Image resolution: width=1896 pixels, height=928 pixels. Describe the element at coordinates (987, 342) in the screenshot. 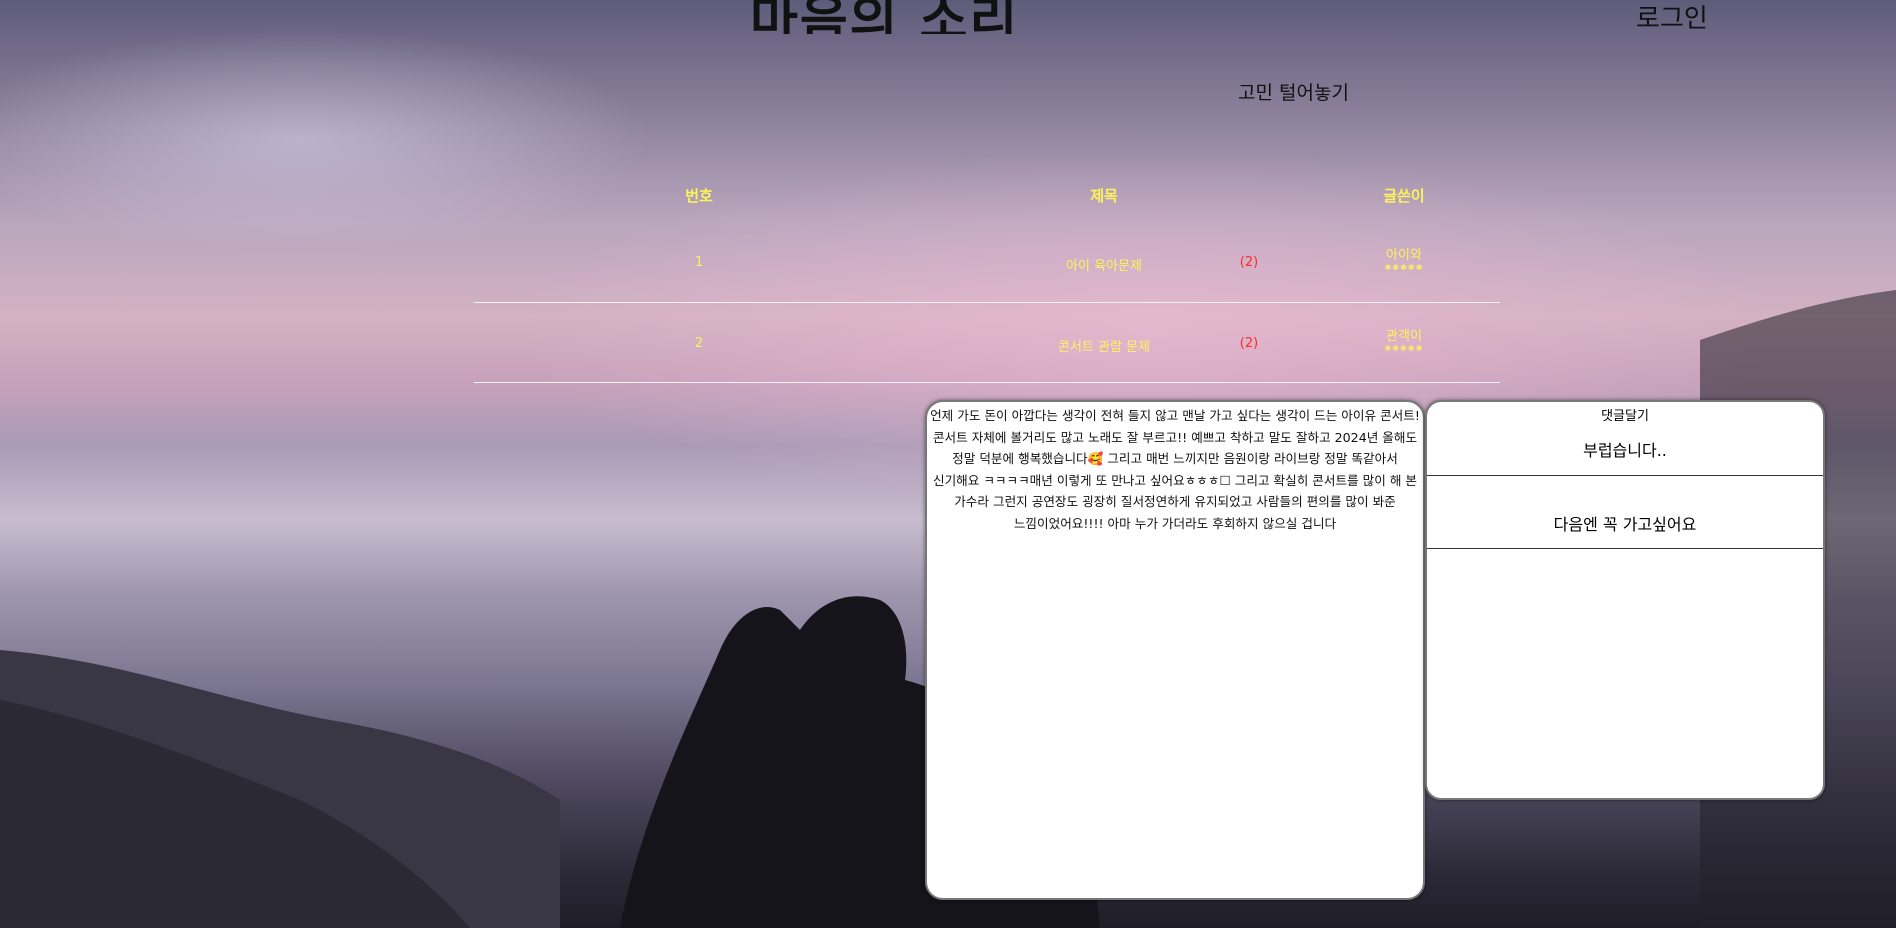

I see `table-row: 2 콘서트 관람 문제 (2) 관객이 *****` at that location.